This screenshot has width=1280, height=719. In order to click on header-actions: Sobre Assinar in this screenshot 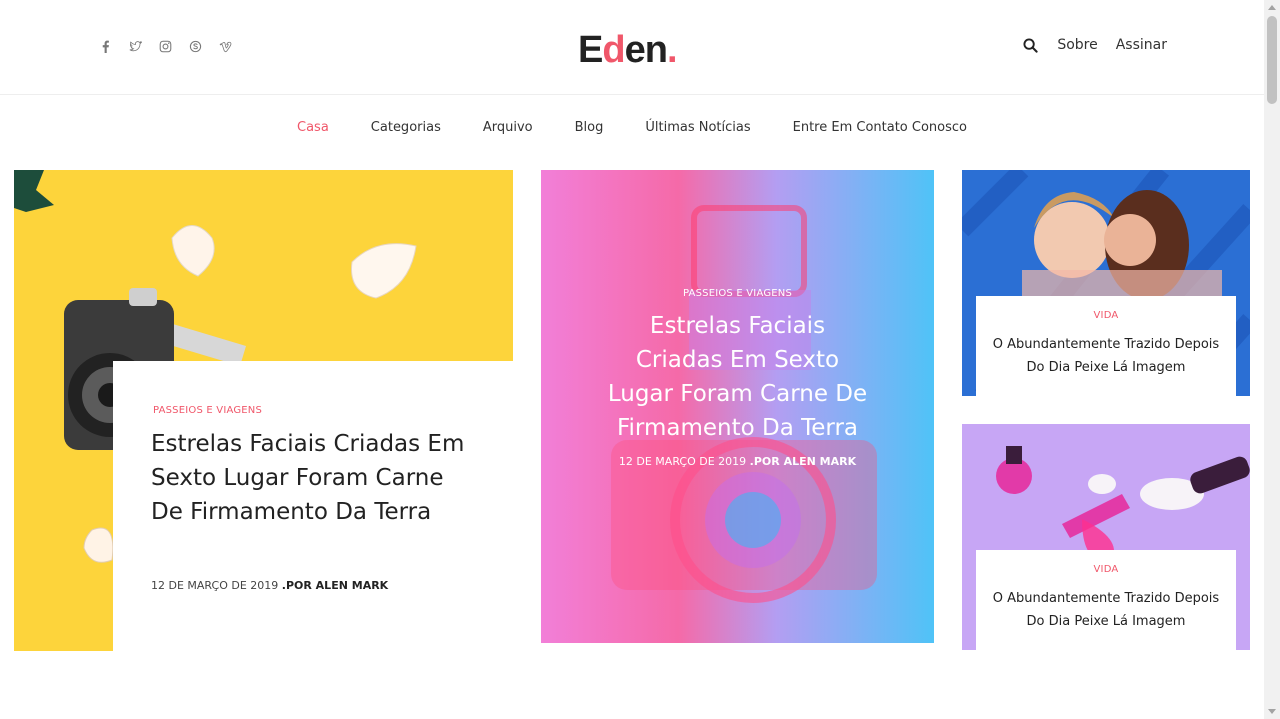, I will do `click(1094, 45)`.